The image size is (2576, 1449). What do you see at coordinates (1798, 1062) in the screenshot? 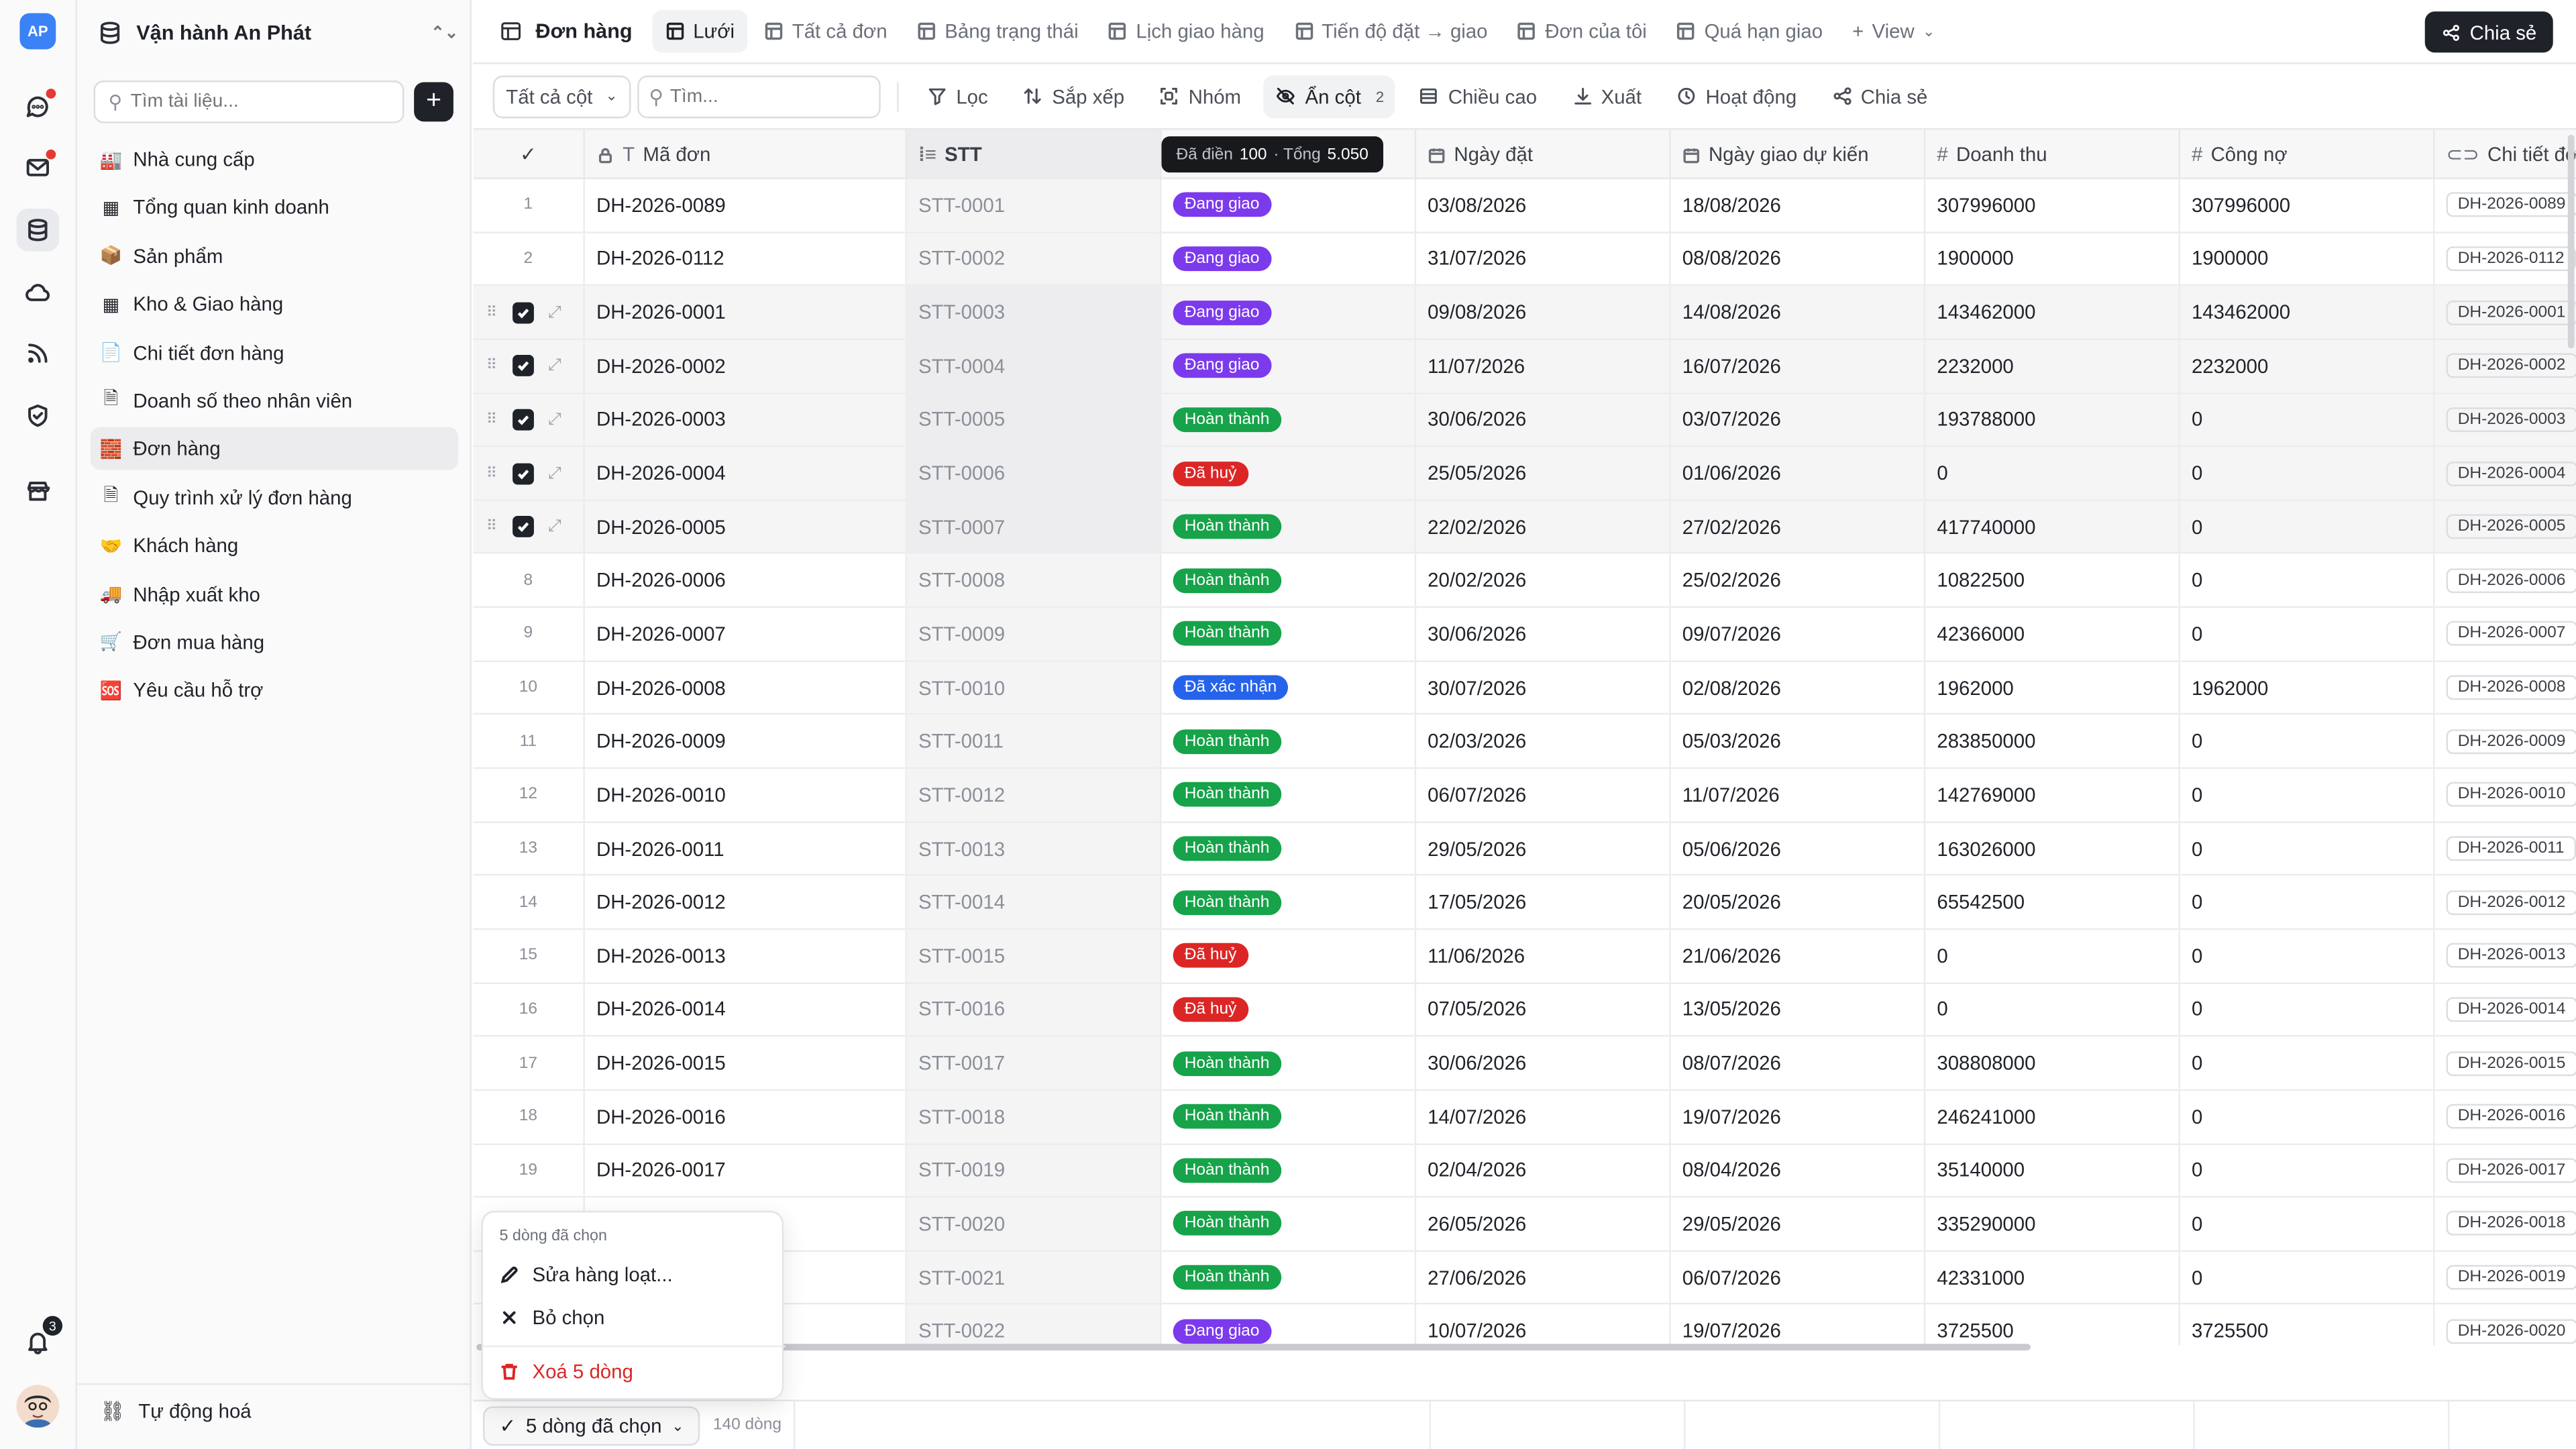
I see `cell-ngay-giao: 08/07/2026` at bounding box center [1798, 1062].